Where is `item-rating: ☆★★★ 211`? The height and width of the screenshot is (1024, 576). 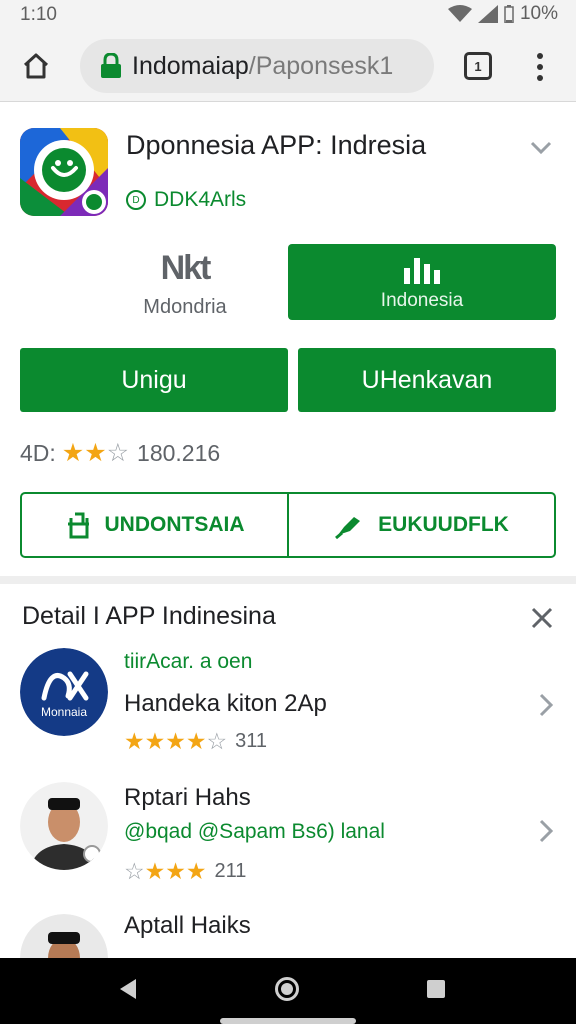
item-rating: ☆★★★ 211 is located at coordinates (185, 871).